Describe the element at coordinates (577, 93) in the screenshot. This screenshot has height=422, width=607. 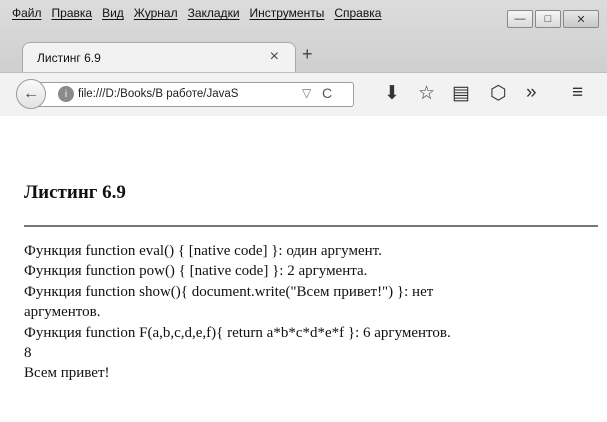
I see `menu-icon: ≡` at that location.